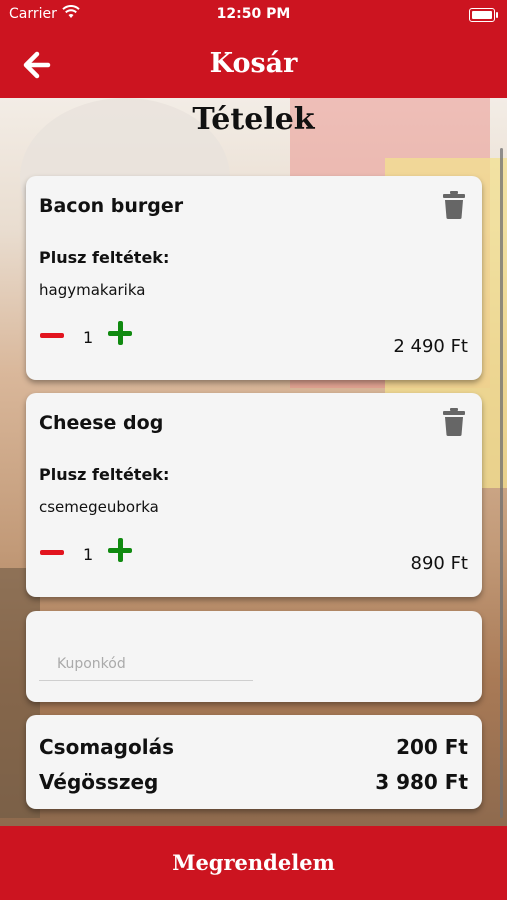 Image resolution: width=507 pixels, height=900 pixels. I want to click on scrollbar, so click(501, 483).